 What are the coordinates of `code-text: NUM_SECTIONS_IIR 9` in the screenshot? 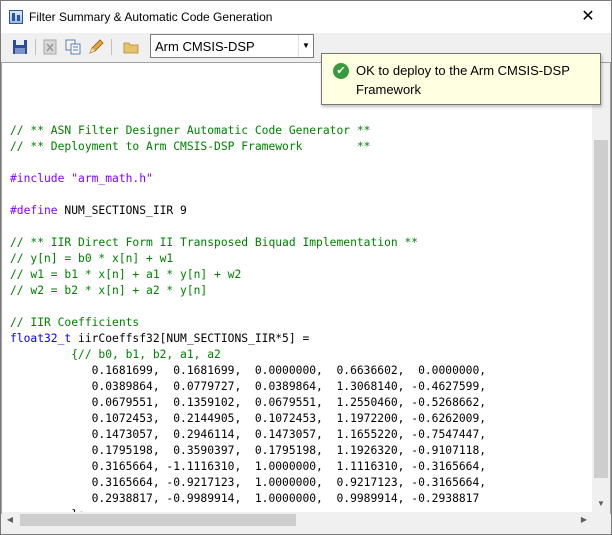 It's located at (122, 210).